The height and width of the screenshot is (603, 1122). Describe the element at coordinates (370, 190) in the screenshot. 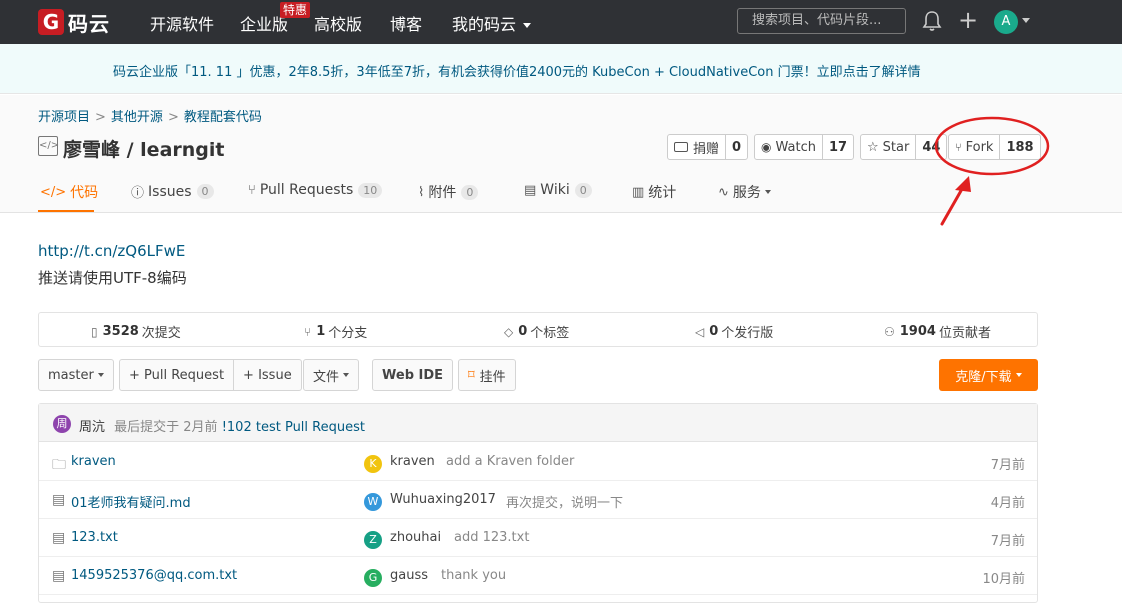

I see `pull-requests-count: 10` at that location.